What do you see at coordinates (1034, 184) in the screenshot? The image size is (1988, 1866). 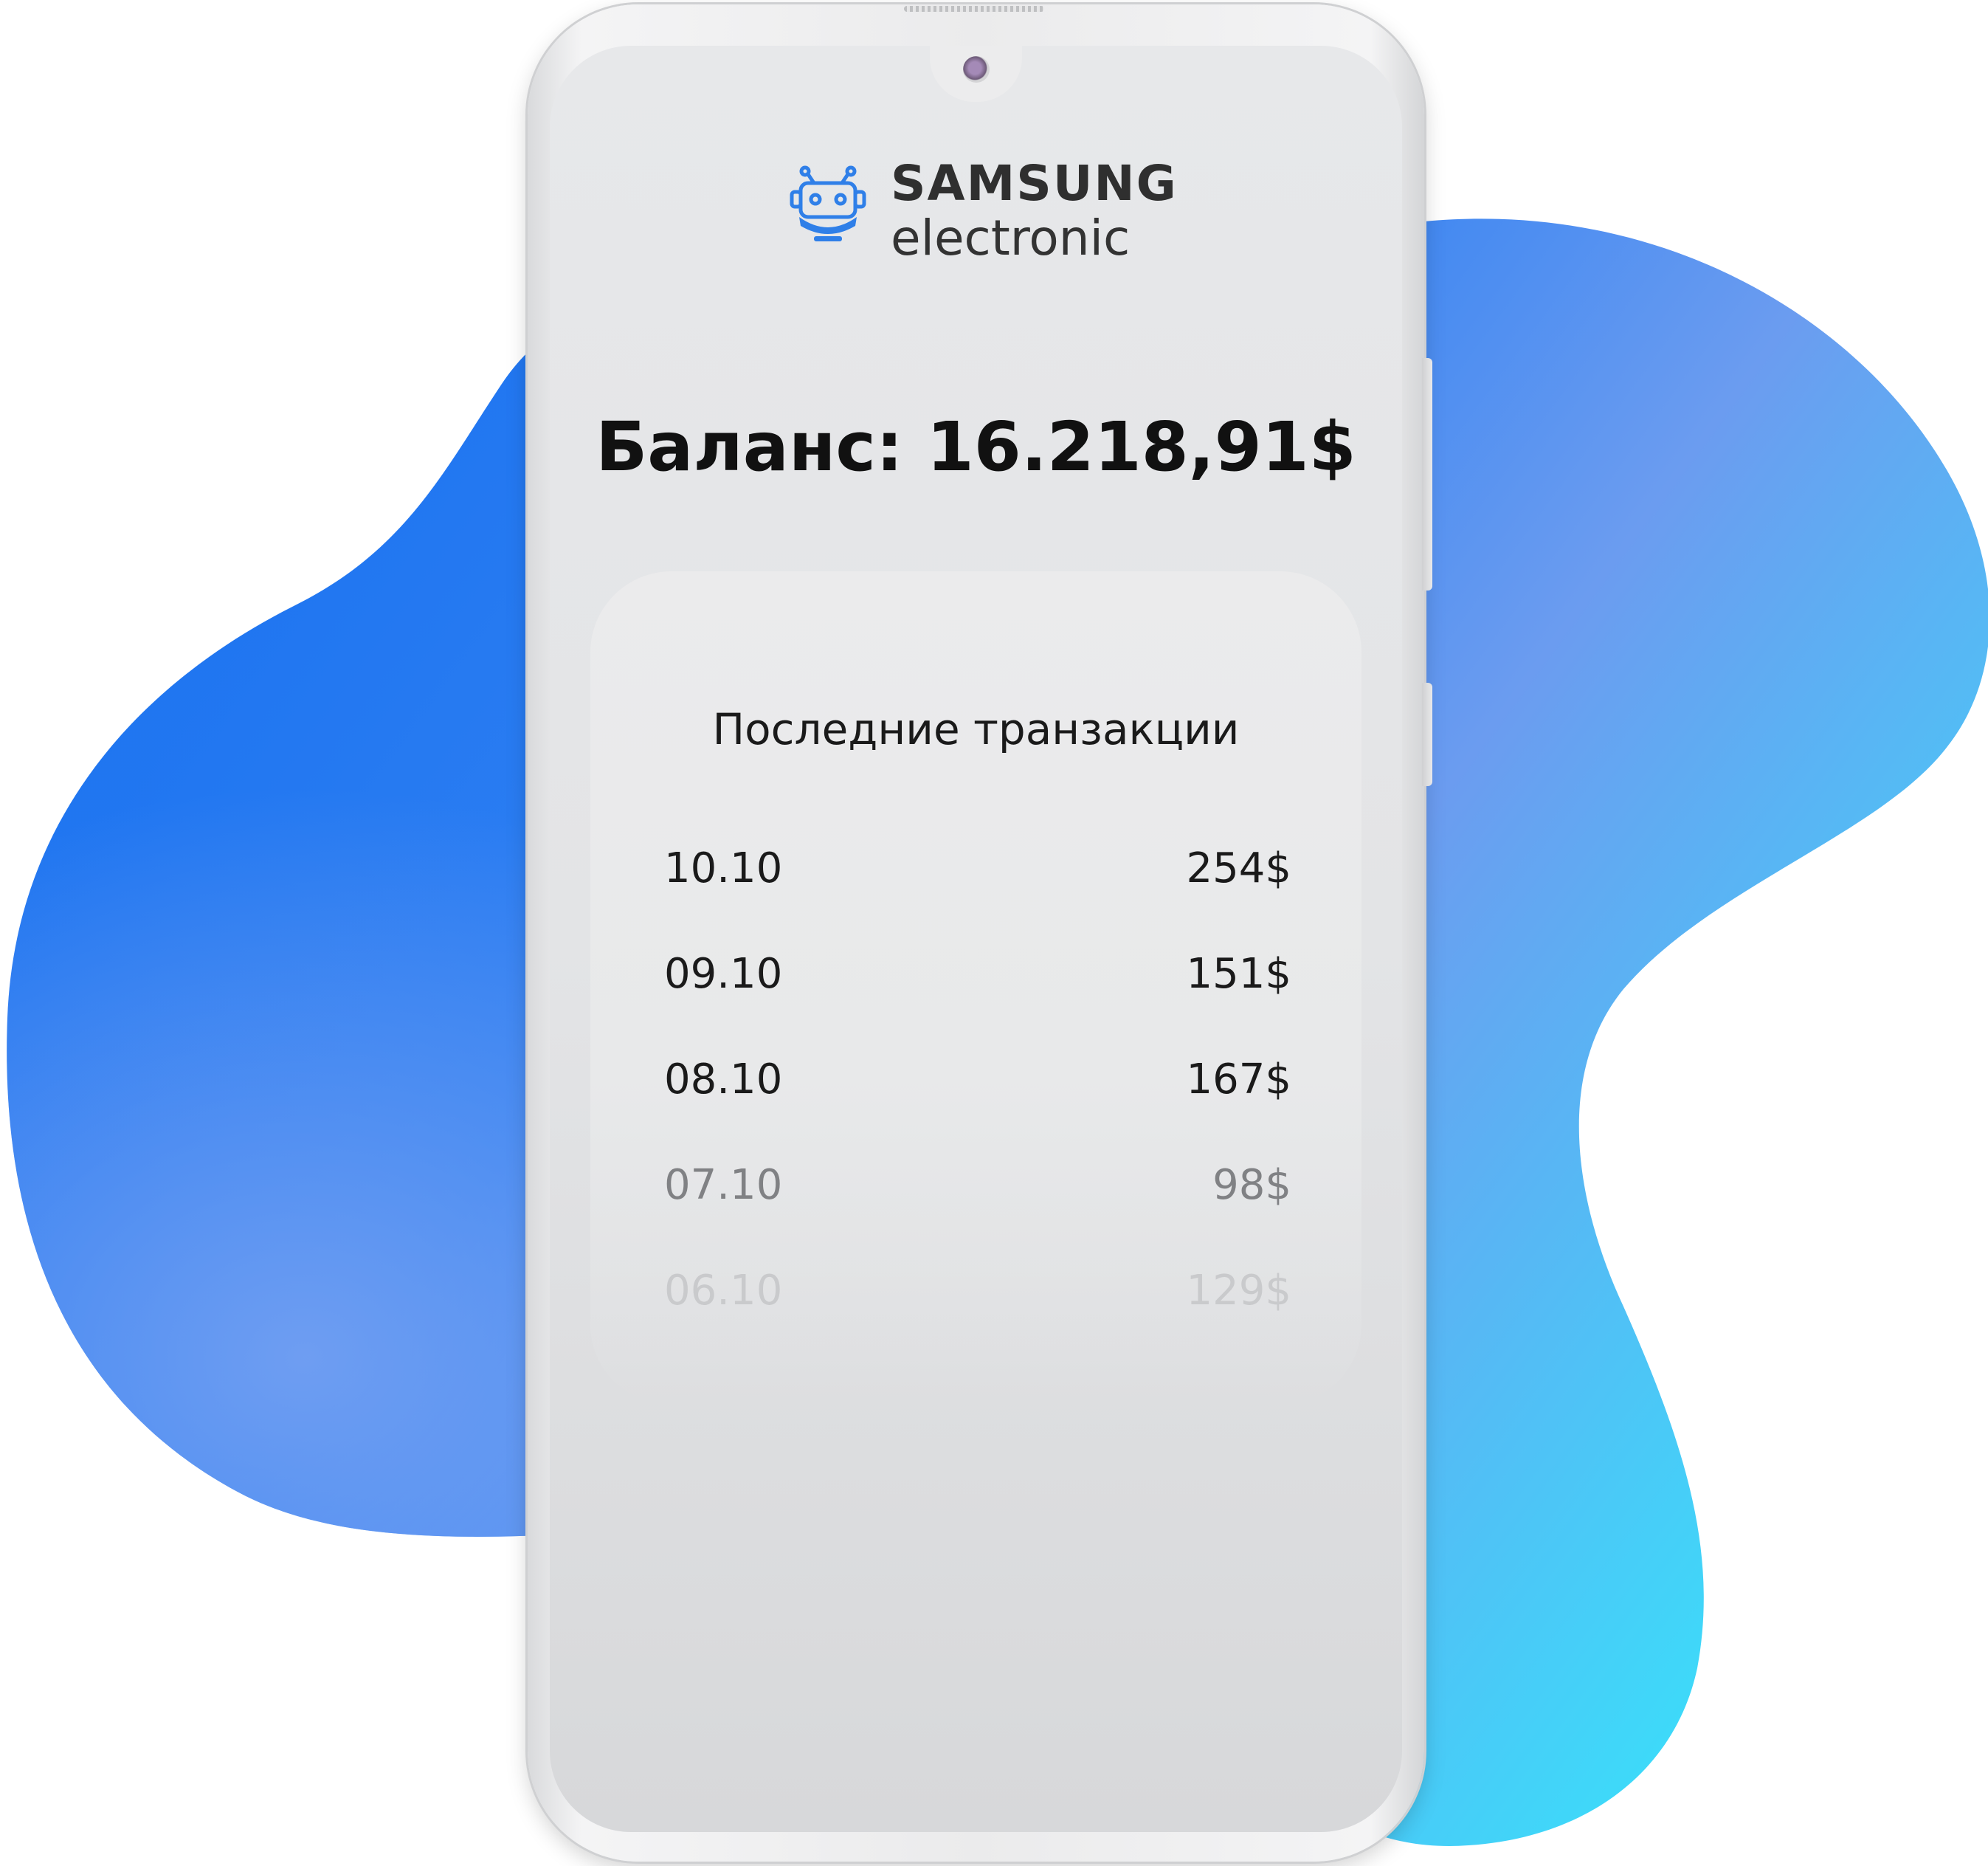 I see `brand-name: SAMSUNG` at bounding box center [1034, 184].